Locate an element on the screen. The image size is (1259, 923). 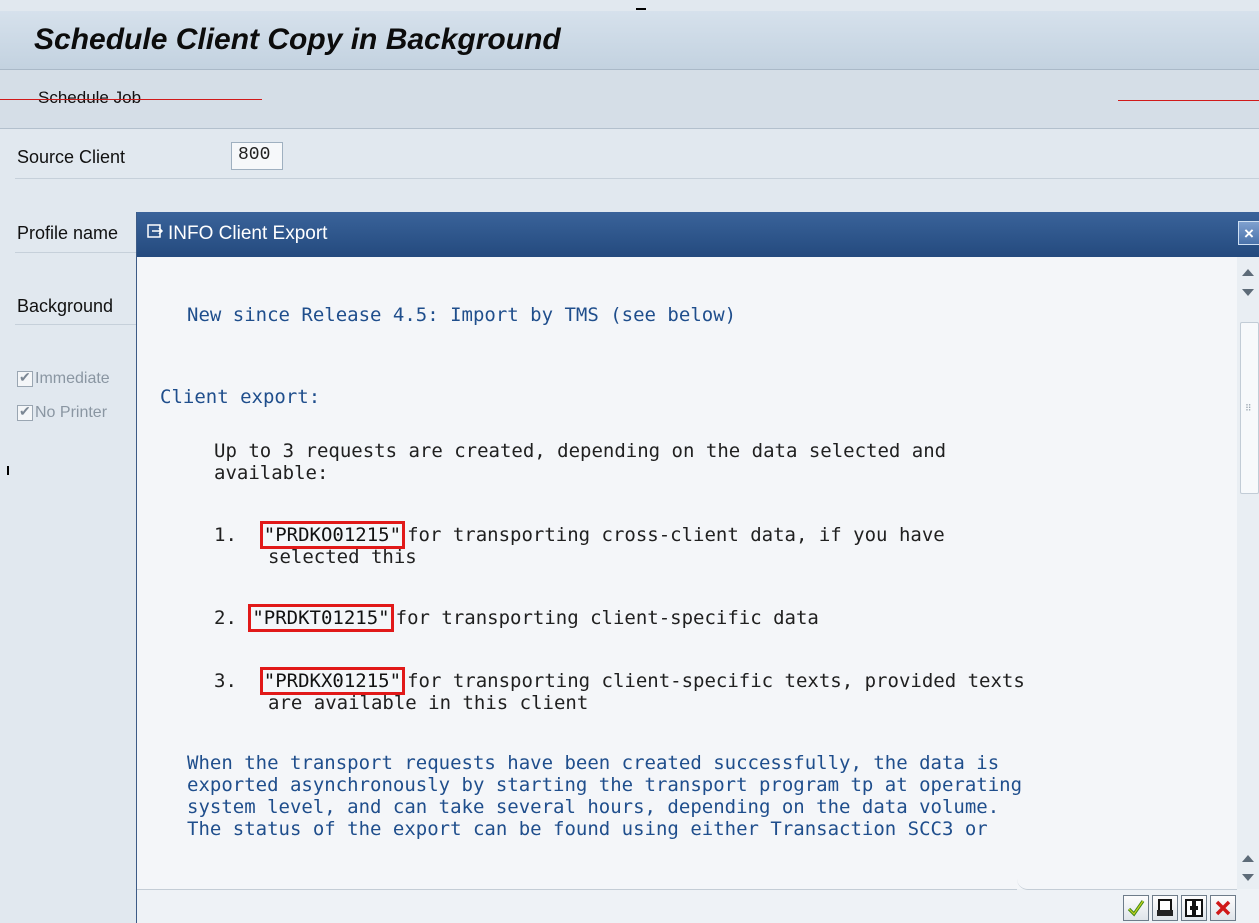
print-button is located at coordinates (1165, 908).